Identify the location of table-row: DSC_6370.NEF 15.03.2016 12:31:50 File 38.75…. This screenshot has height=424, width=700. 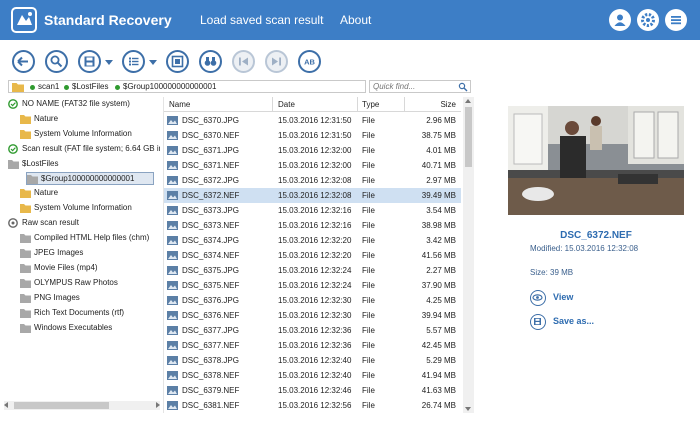
(312, 135).